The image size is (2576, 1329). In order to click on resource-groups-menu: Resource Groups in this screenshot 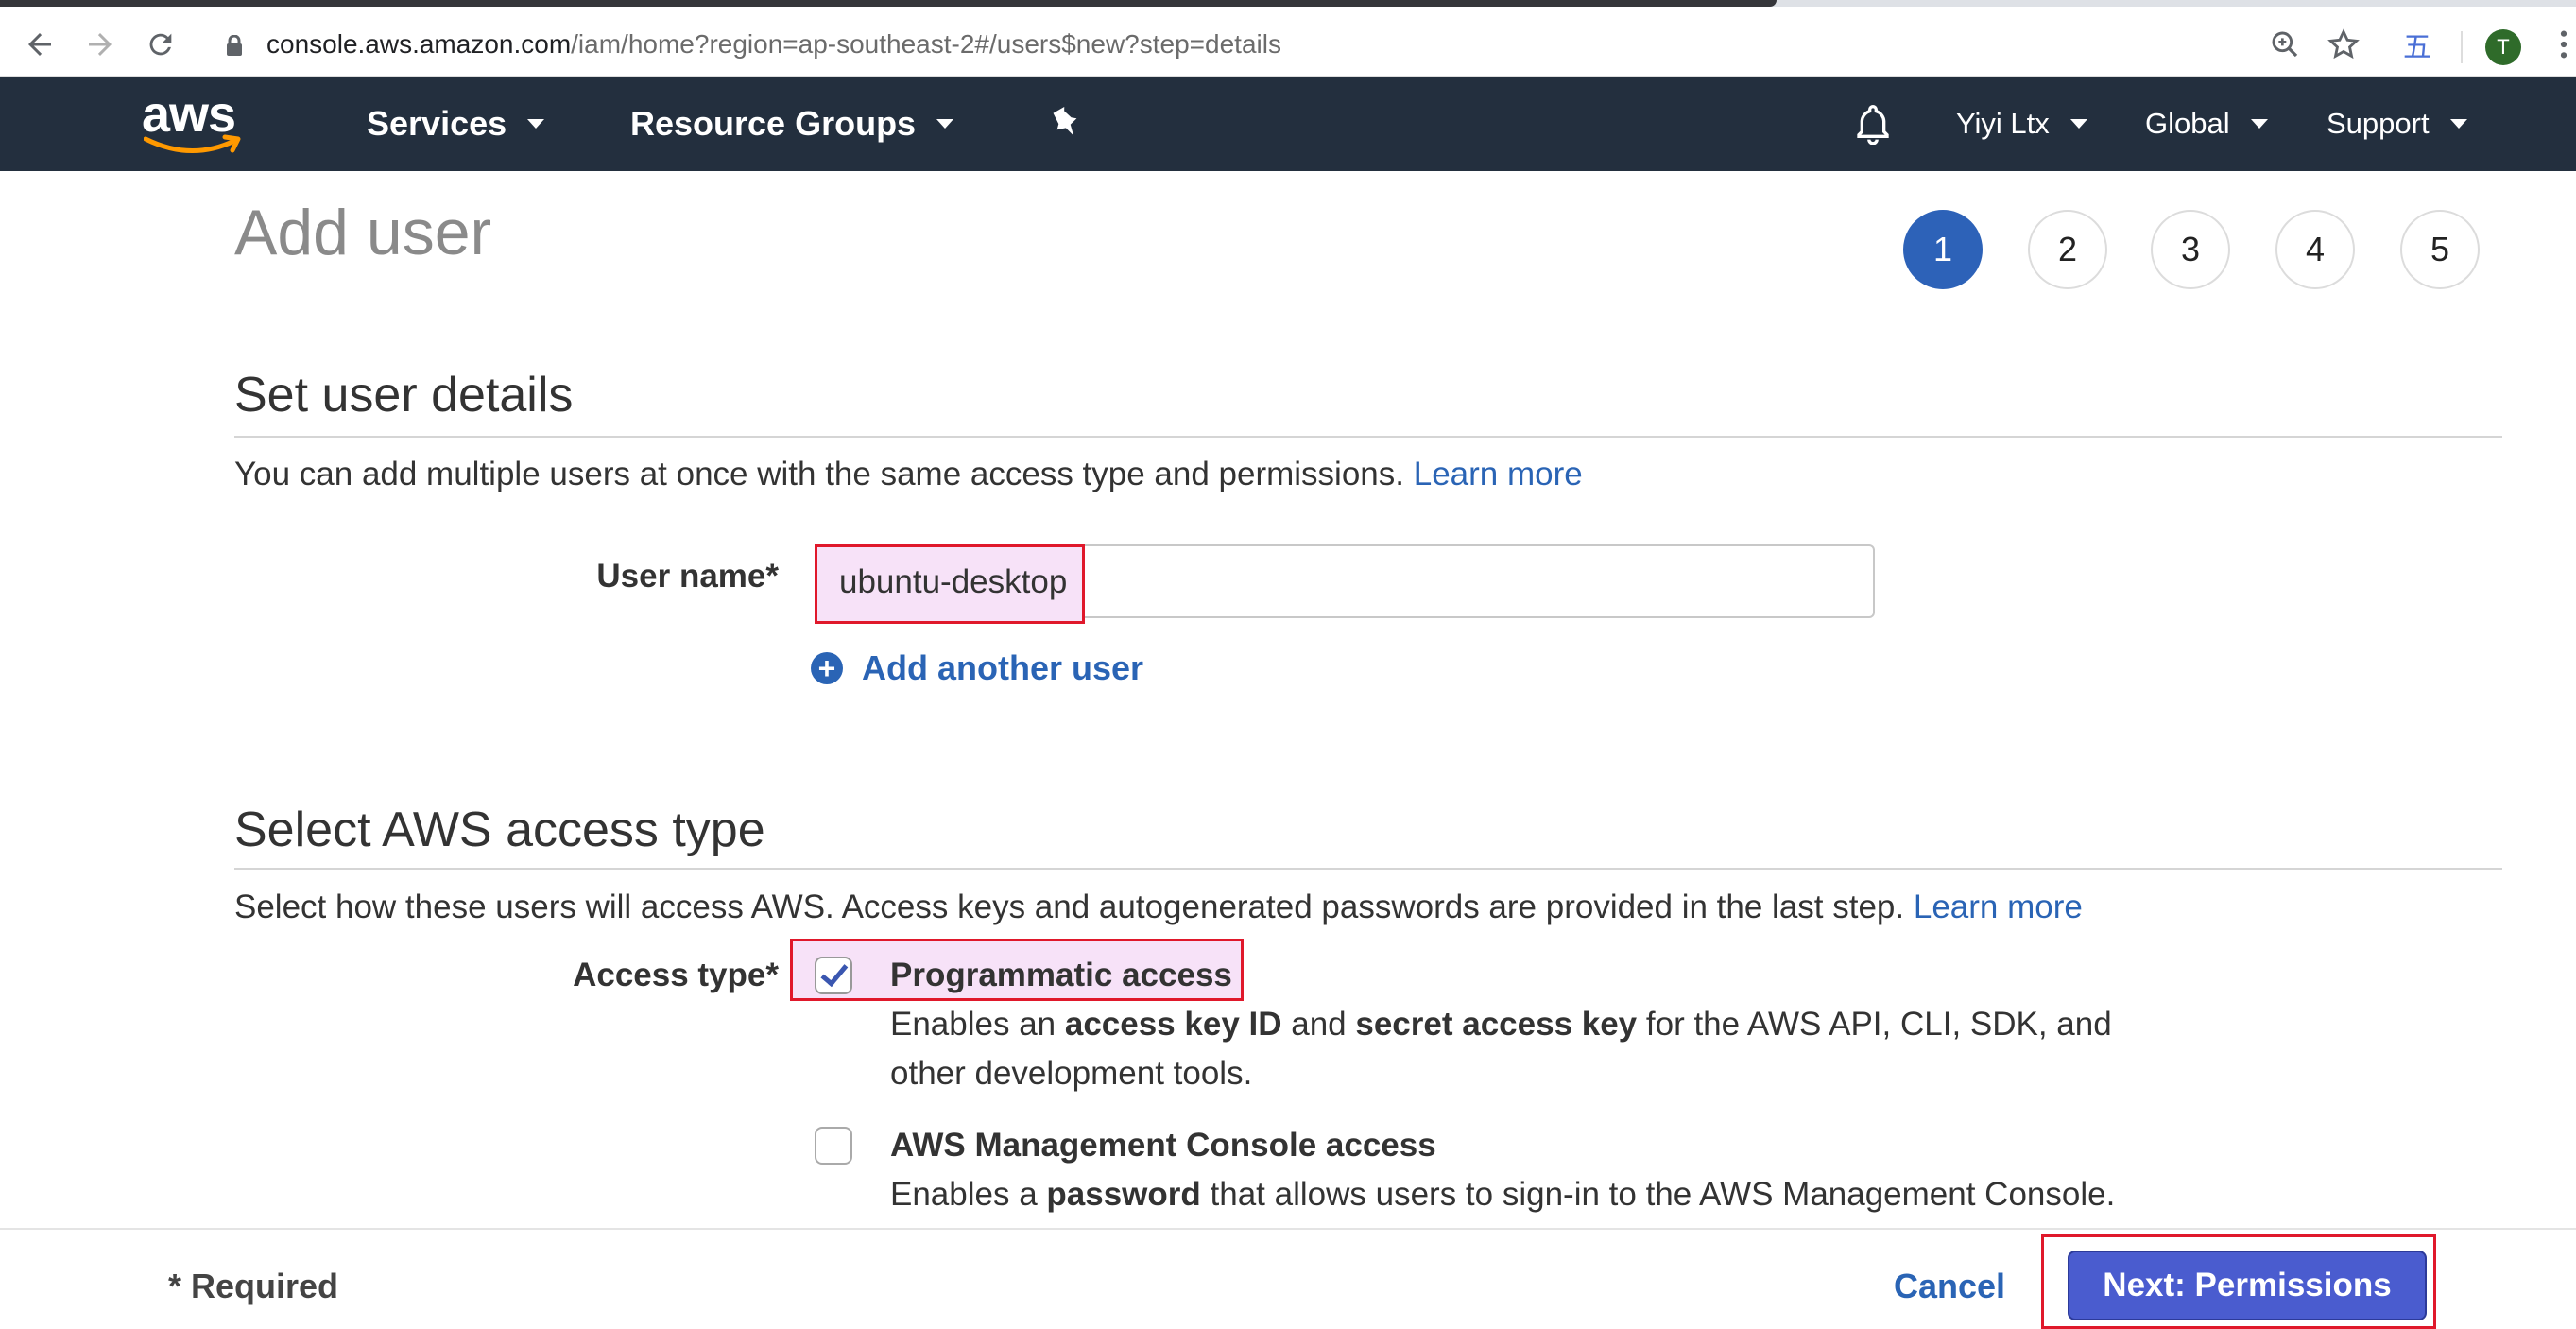, I will do `click(792, 124)`.